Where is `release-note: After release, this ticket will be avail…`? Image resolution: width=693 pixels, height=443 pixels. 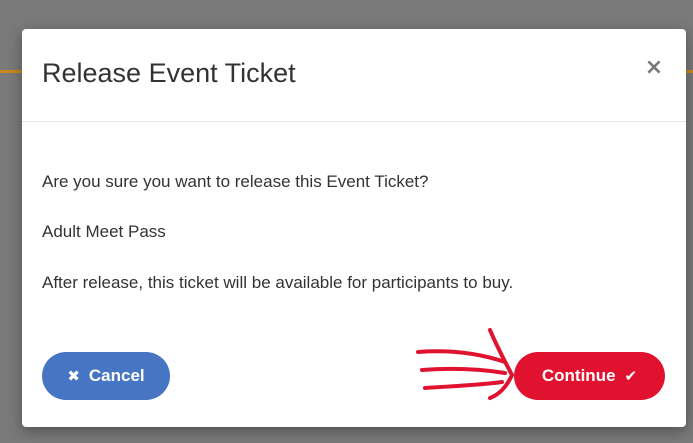
release-note: After release, this ticket will be avail… is located at coordinates (278, 282).